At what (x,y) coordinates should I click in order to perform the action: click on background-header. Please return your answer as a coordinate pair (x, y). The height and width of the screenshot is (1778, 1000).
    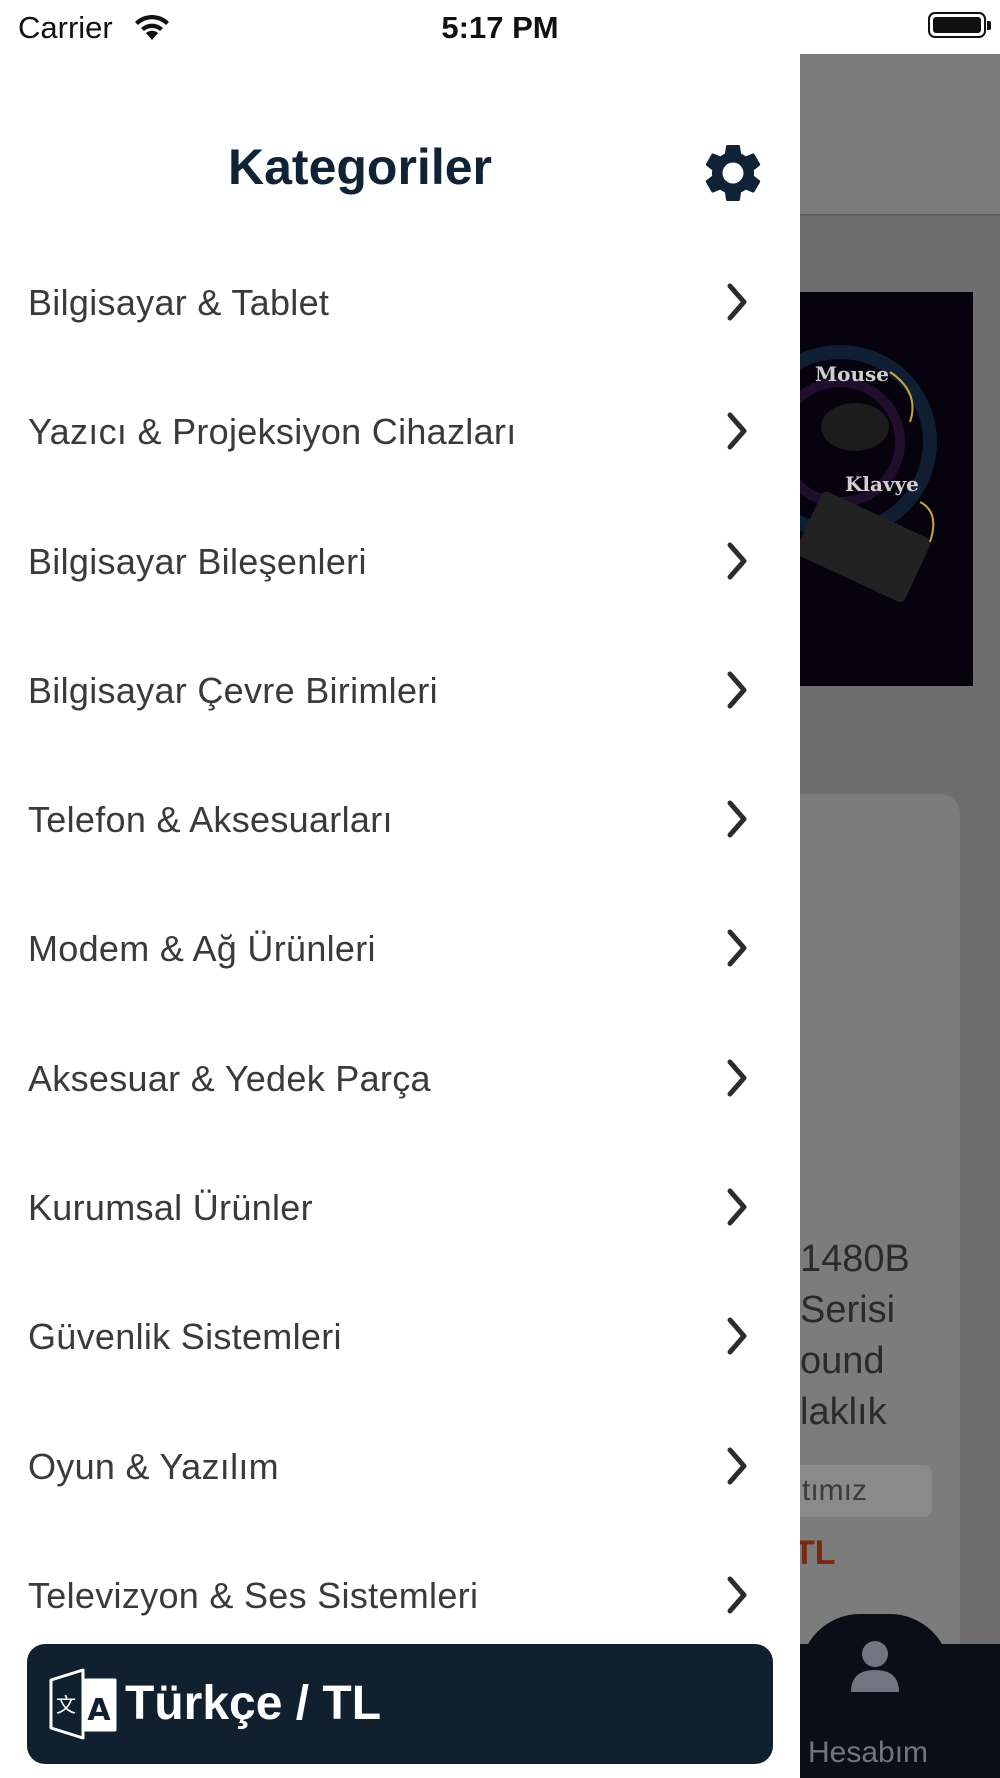
    Looking at the image, I should click on (900, 135).